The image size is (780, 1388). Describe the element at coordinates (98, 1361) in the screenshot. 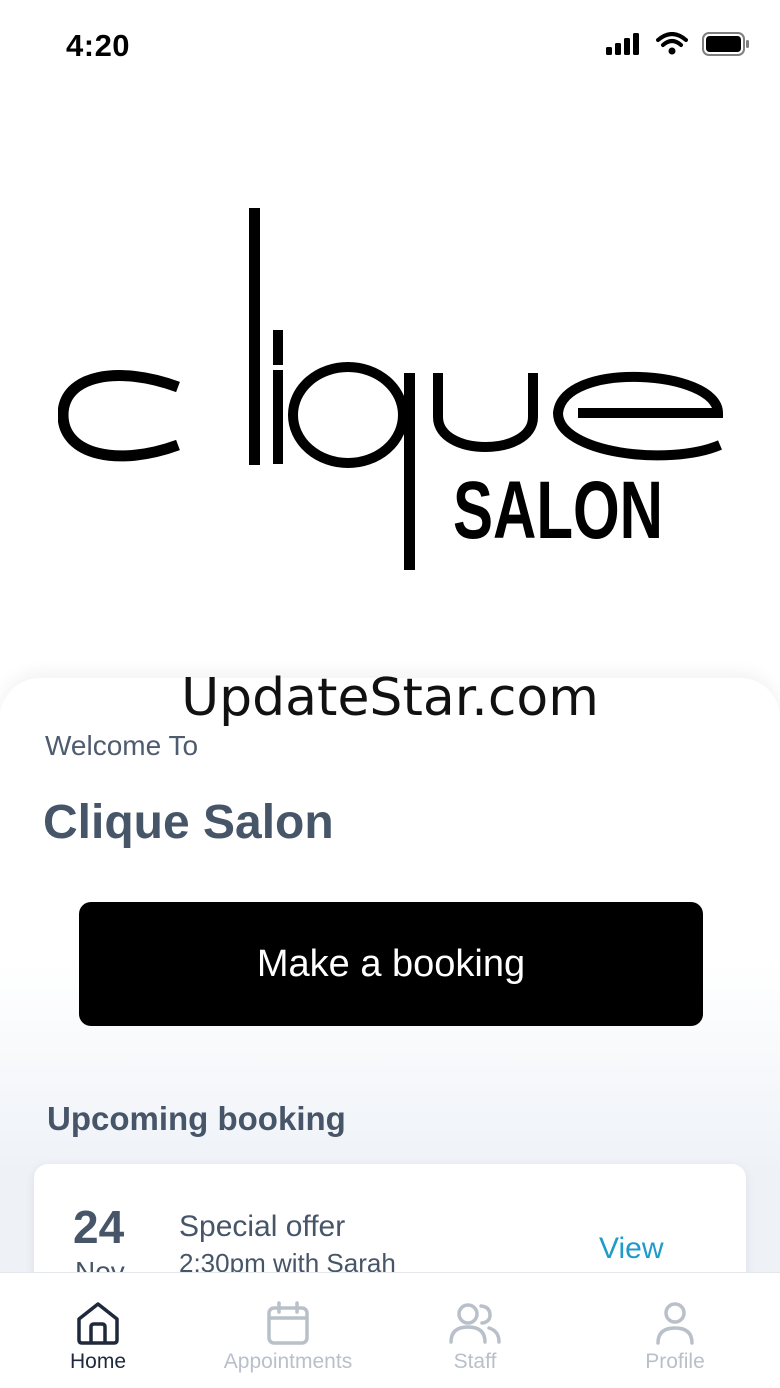

I see `tab-home-label: Home` at that location.